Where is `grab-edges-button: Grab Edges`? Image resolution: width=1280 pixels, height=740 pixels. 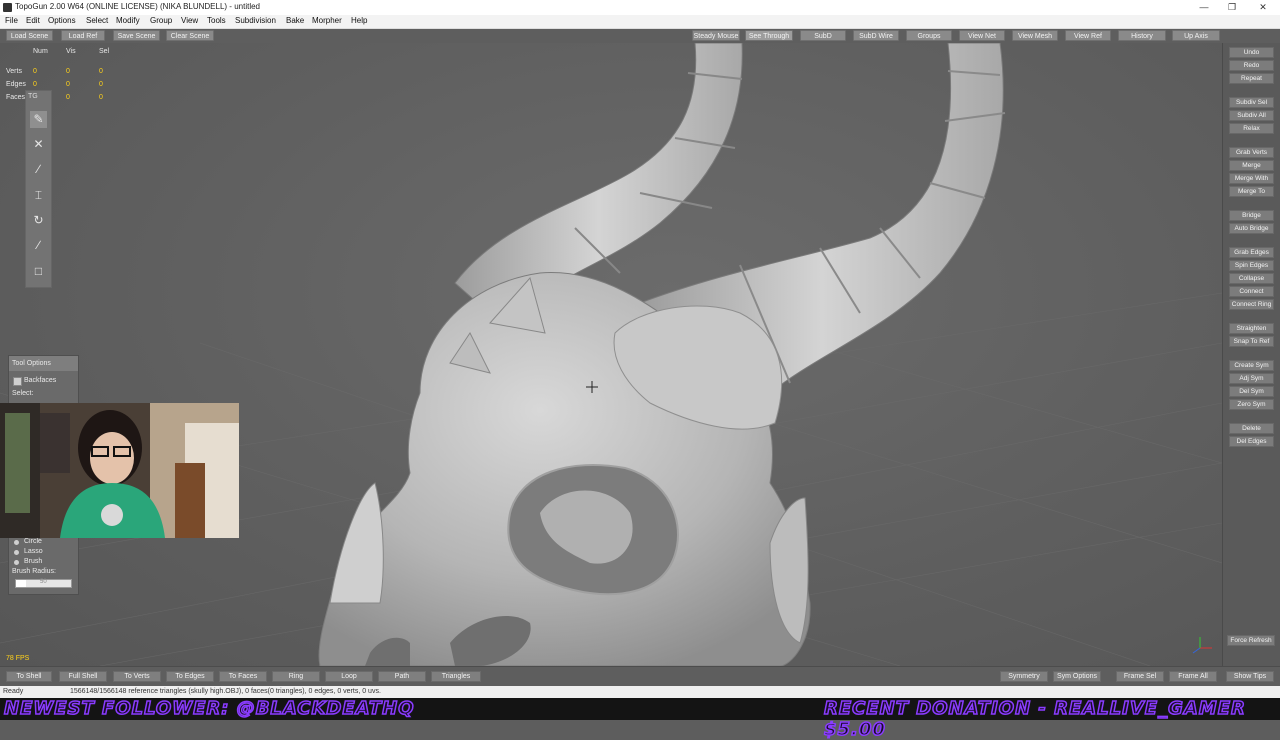
grab-edges-button: Grab Edges is located at coordinates (1251, 252).